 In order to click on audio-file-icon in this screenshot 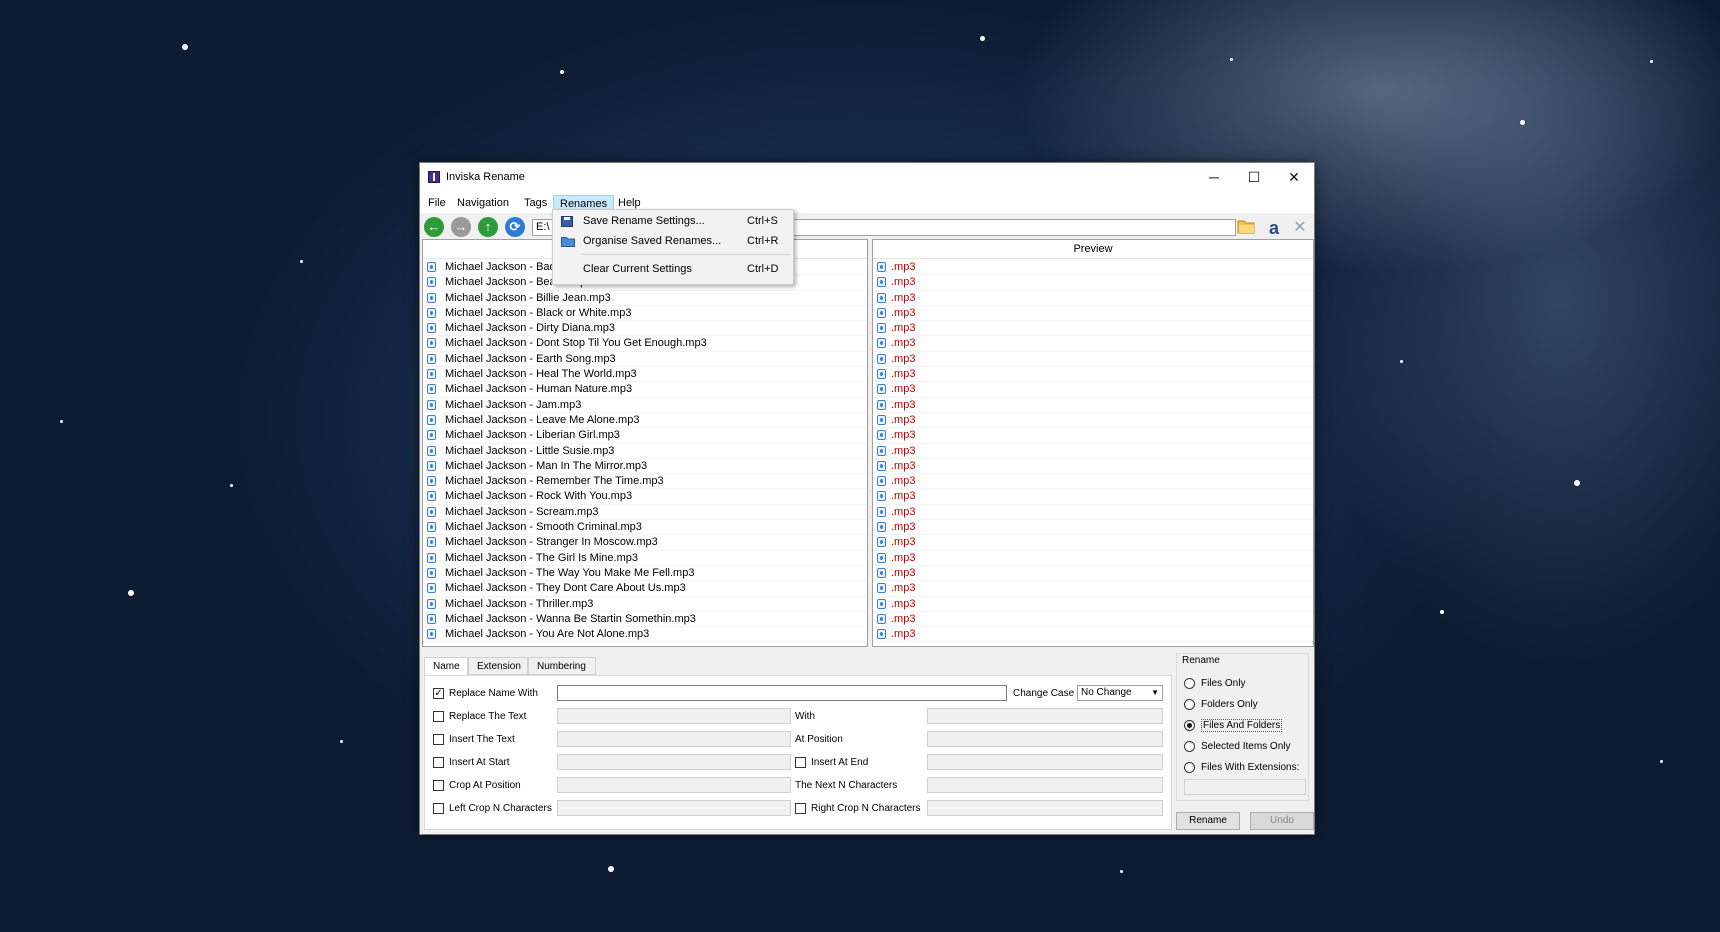, I will do `click(431, 389)`.